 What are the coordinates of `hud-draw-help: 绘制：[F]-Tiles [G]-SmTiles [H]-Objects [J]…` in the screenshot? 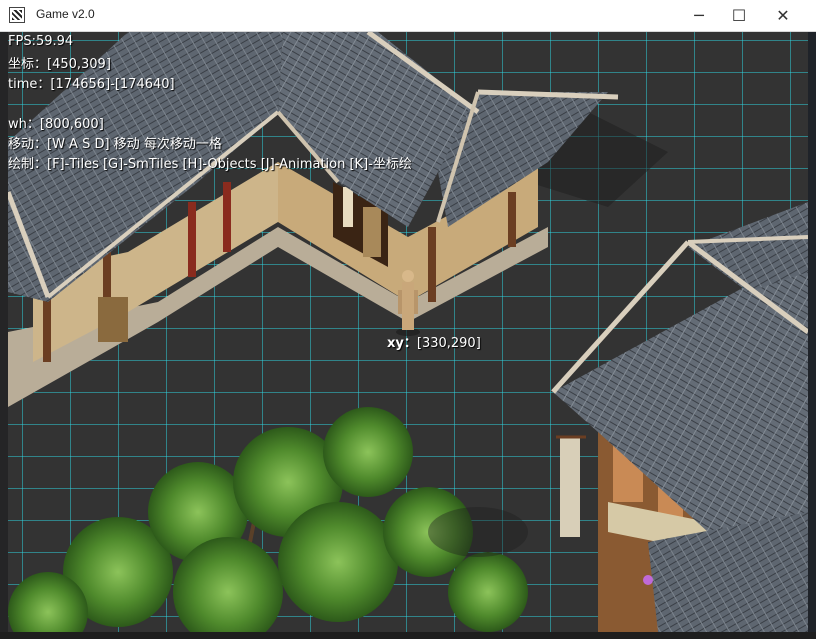 It's located at (210, 164).